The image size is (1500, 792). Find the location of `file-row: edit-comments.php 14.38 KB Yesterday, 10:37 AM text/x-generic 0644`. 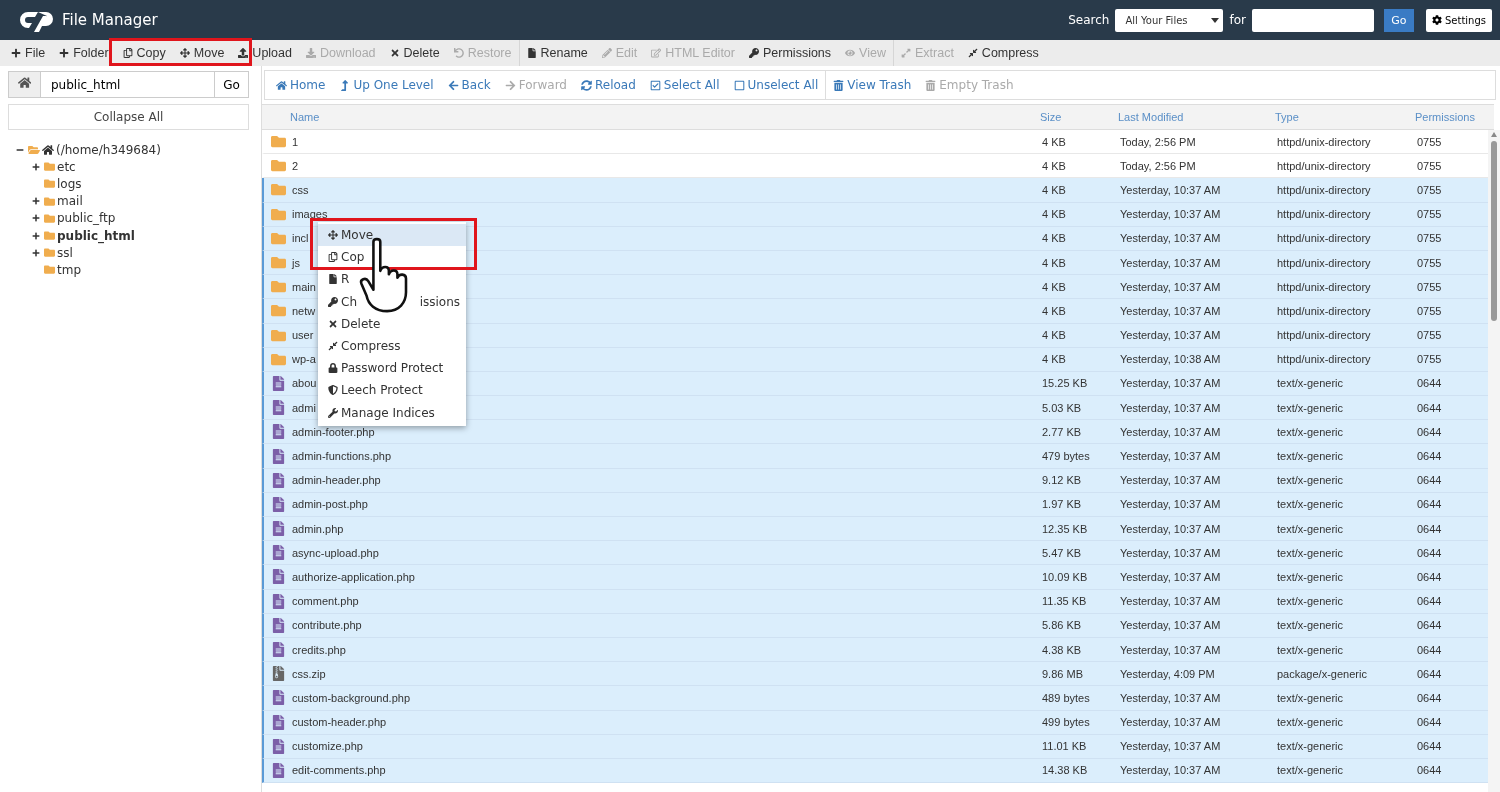

file-row: edit-comments.php 14.38 KB Yesterday, 10:37 AM text/x-generic 0644 is located at coordinates (875, 771).